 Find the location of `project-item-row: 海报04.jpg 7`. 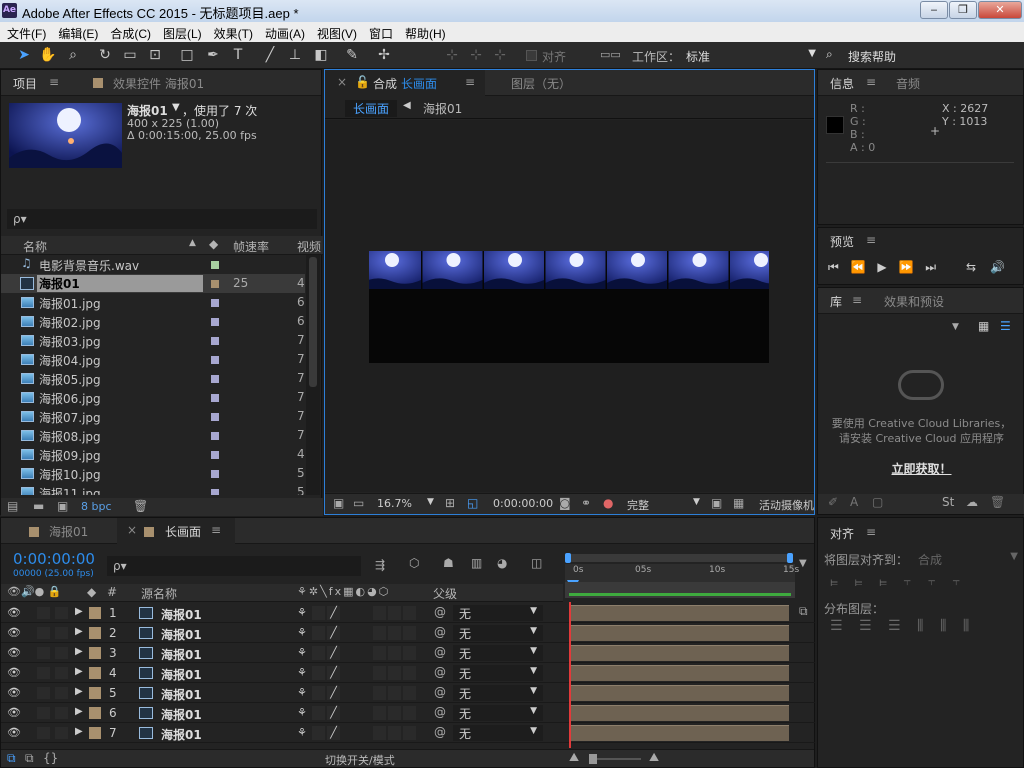

project-item-row: 海报04.jpg 7 is located at coordinates (153, 359).